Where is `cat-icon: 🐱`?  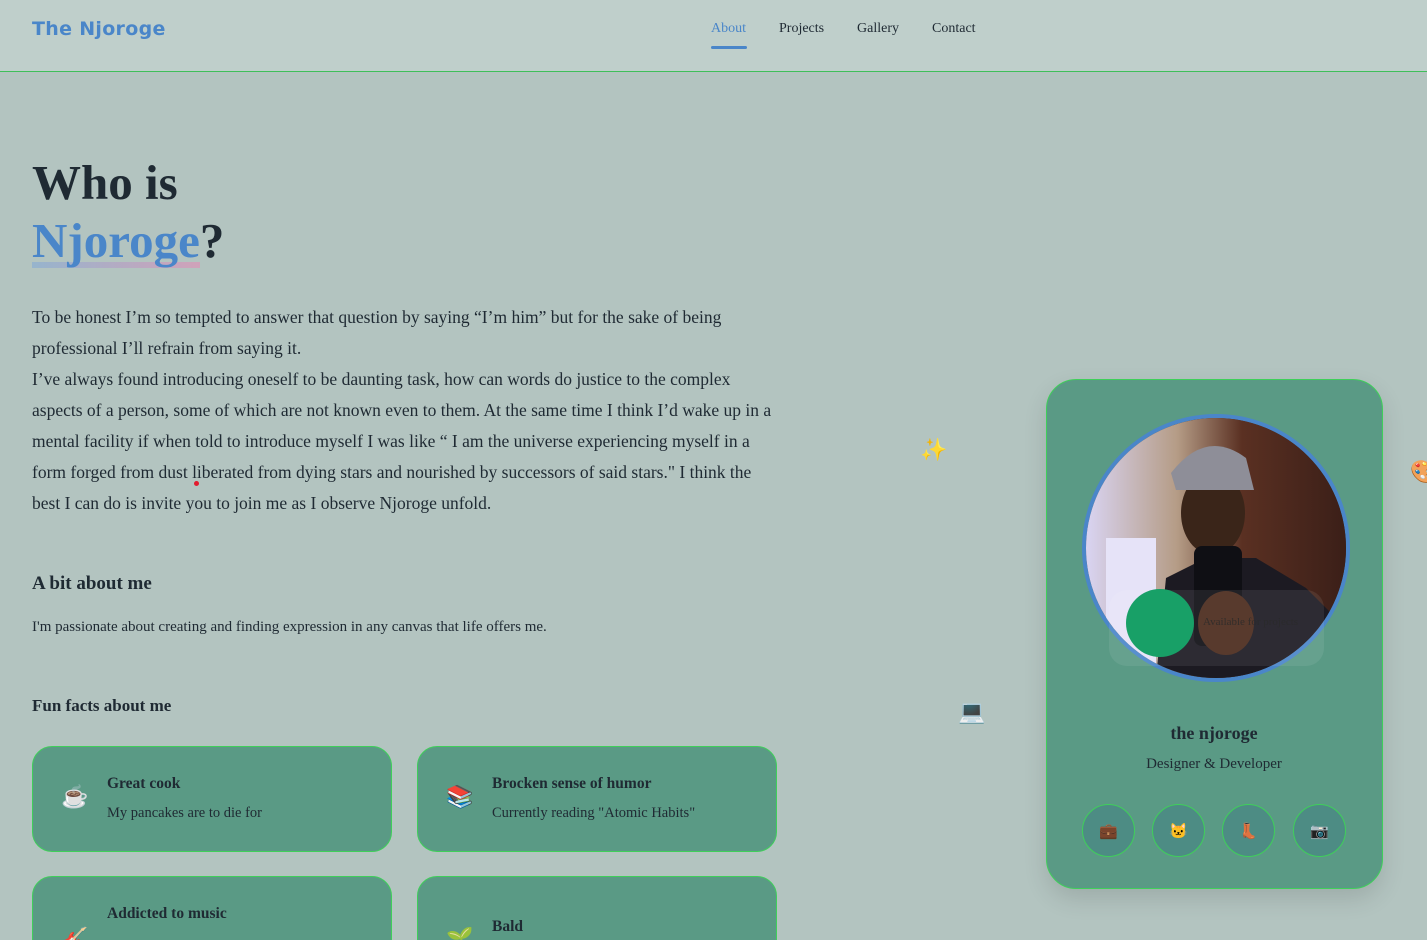
cat-icon: 🐱 is located at coordinates (1178, 830).